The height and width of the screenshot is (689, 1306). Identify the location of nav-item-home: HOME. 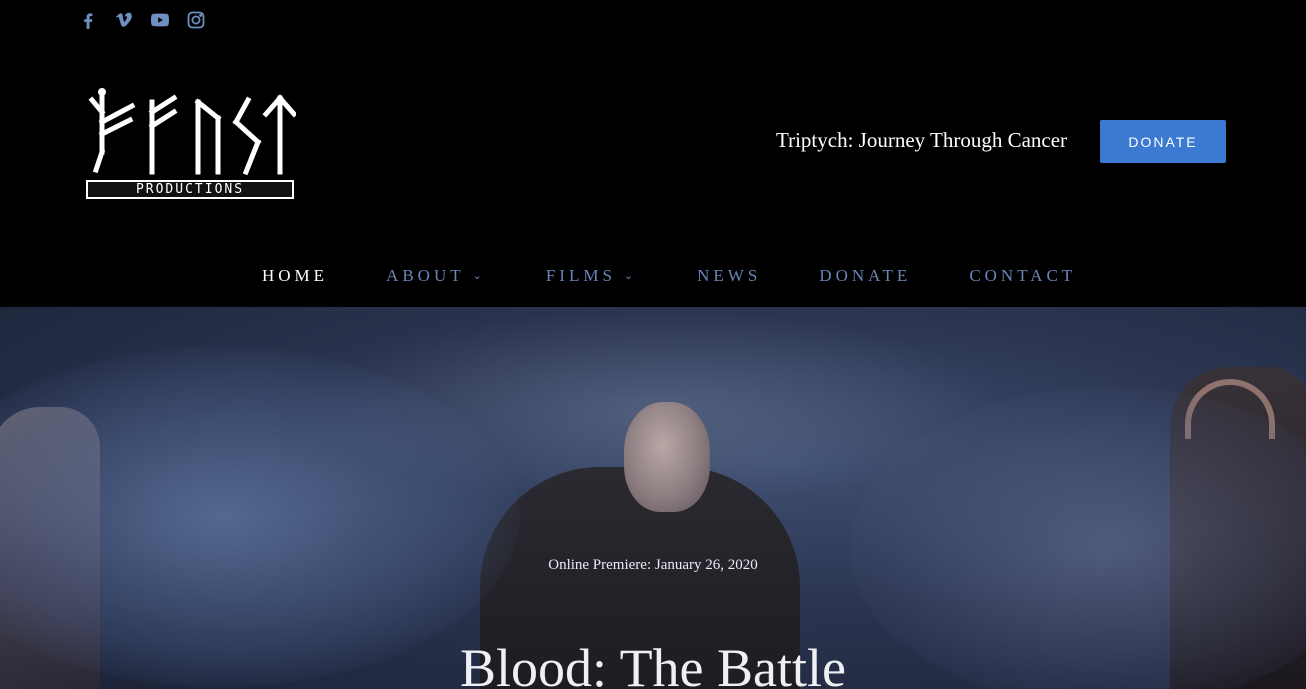
(295, 276).